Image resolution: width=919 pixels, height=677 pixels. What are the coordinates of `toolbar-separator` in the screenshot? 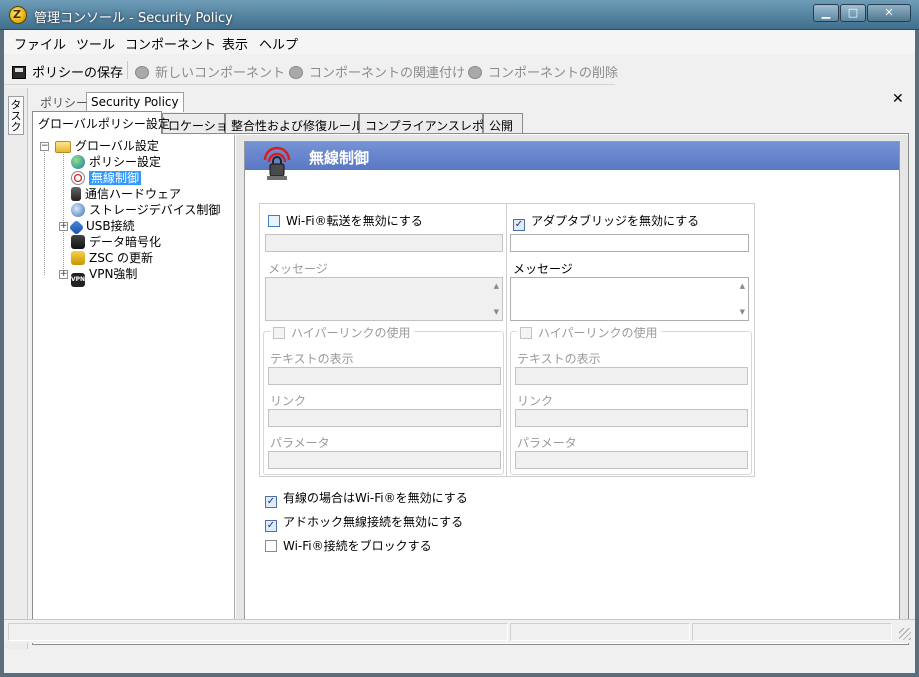 It's located at (127, 70).